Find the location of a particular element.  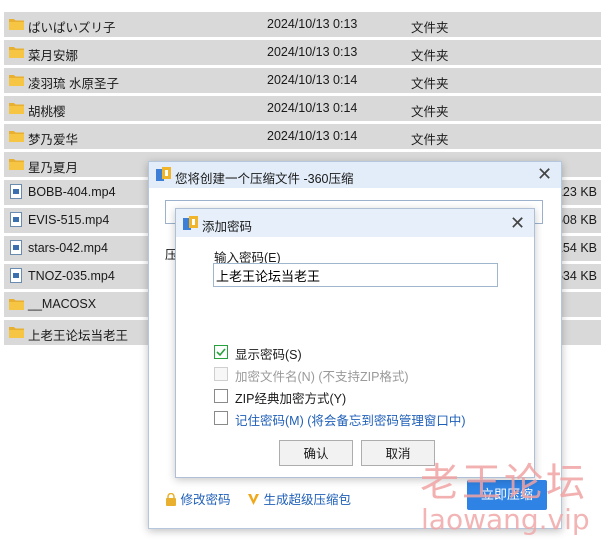

watermark-url: laowang.vip is located at coordinates (505, 519).